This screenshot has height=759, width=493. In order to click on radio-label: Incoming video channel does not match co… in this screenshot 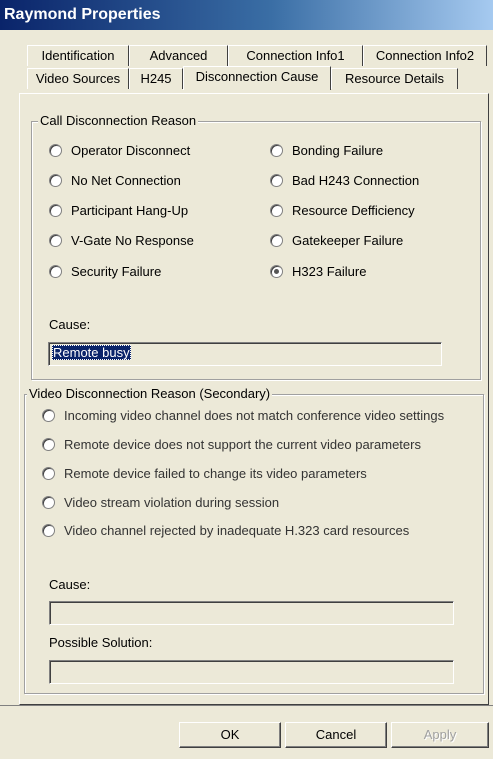, I will do `click(254, 415)`.